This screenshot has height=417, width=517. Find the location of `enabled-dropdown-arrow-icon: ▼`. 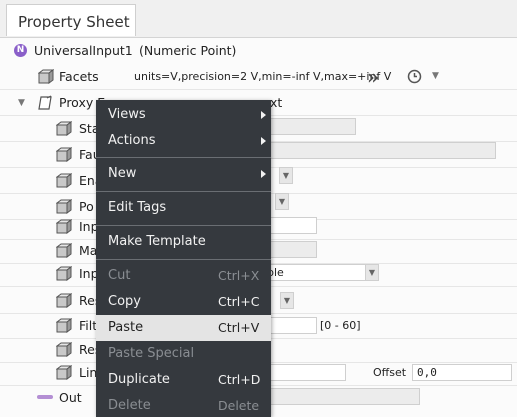

enabled-dropdown-arrow-icon: ▼ is located at coordinates (286, 175).